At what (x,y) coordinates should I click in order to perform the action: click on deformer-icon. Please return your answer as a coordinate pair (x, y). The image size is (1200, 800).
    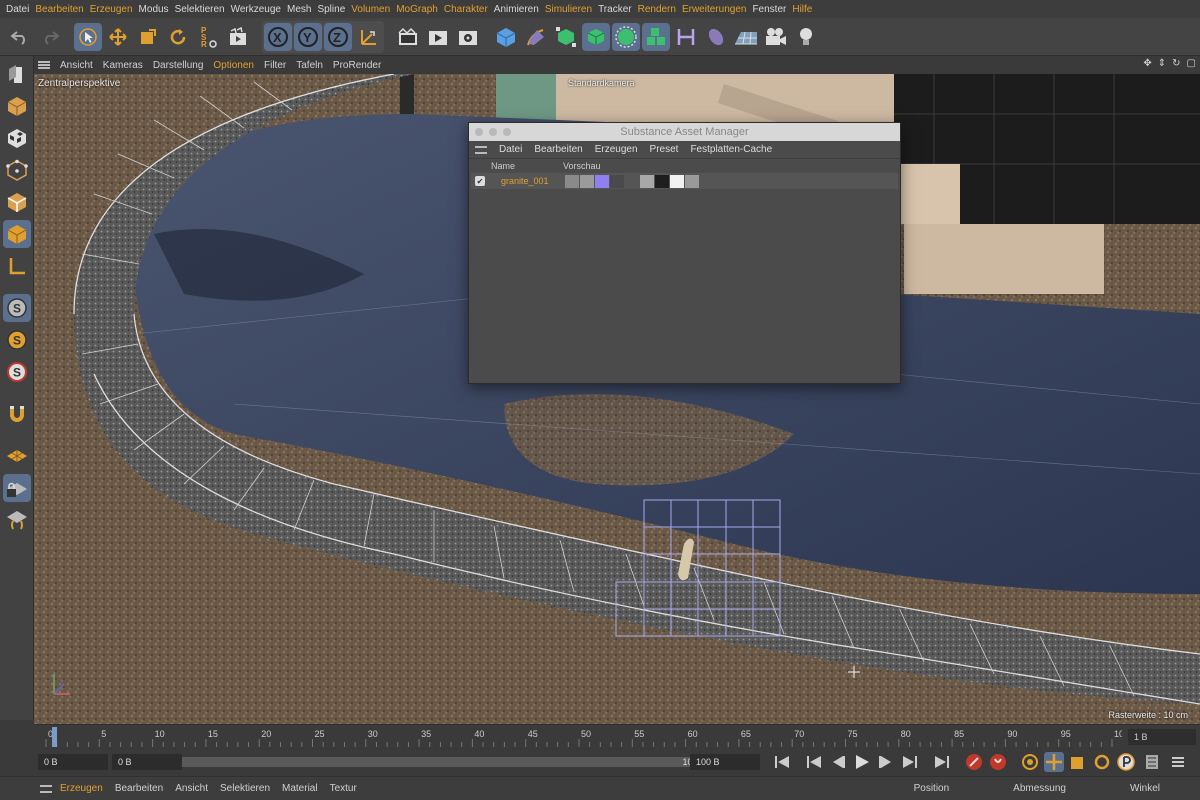
    Looking at the image, I should click on (686, 37).